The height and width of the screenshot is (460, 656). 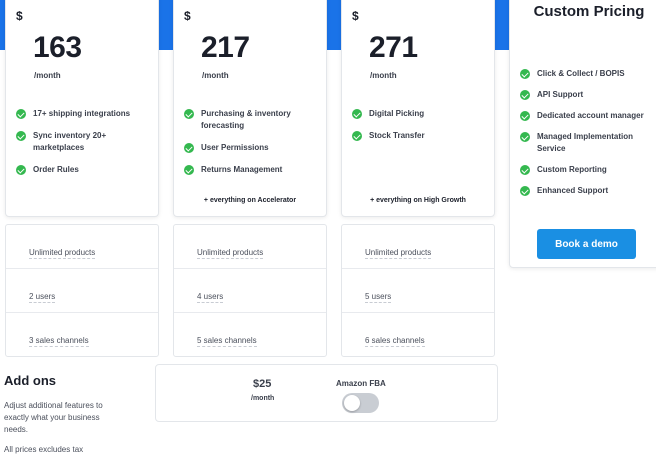 I want to click on addon-card-amazon-fba: $25 /month Amazon FBA, so click(x=326, y=393).